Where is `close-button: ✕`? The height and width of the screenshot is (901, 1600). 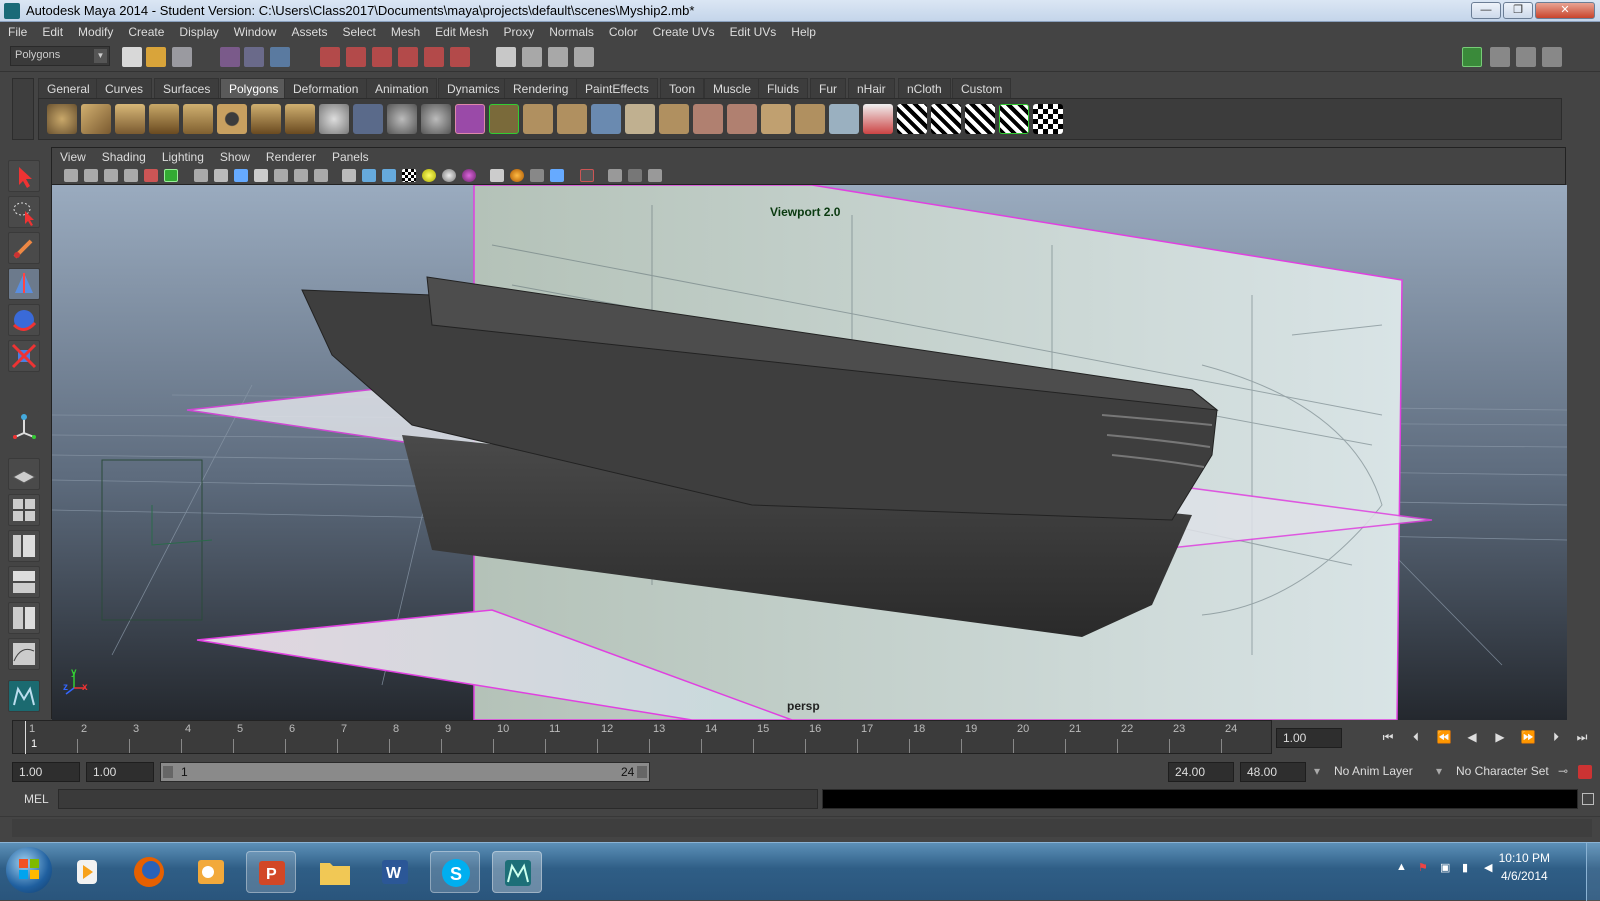
close-button: ✕ is located at coordinates (1565, 10).